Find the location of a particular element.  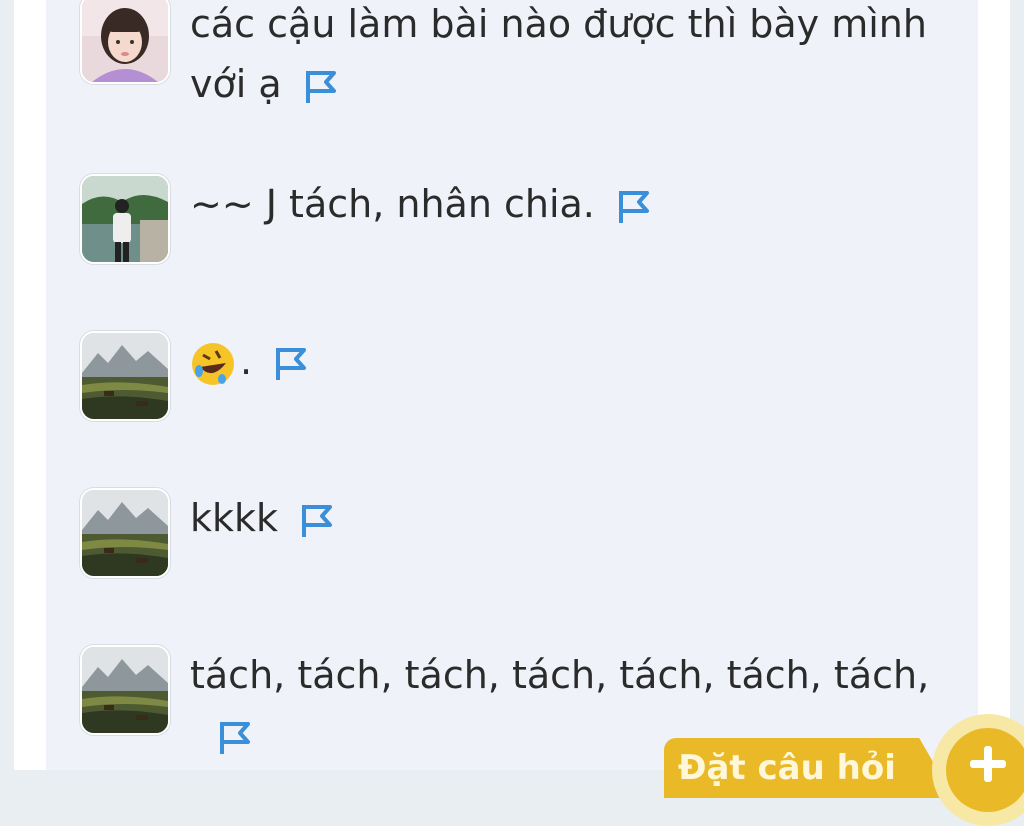

rolling-laughing-emoji is located at coordinates (213, 363).